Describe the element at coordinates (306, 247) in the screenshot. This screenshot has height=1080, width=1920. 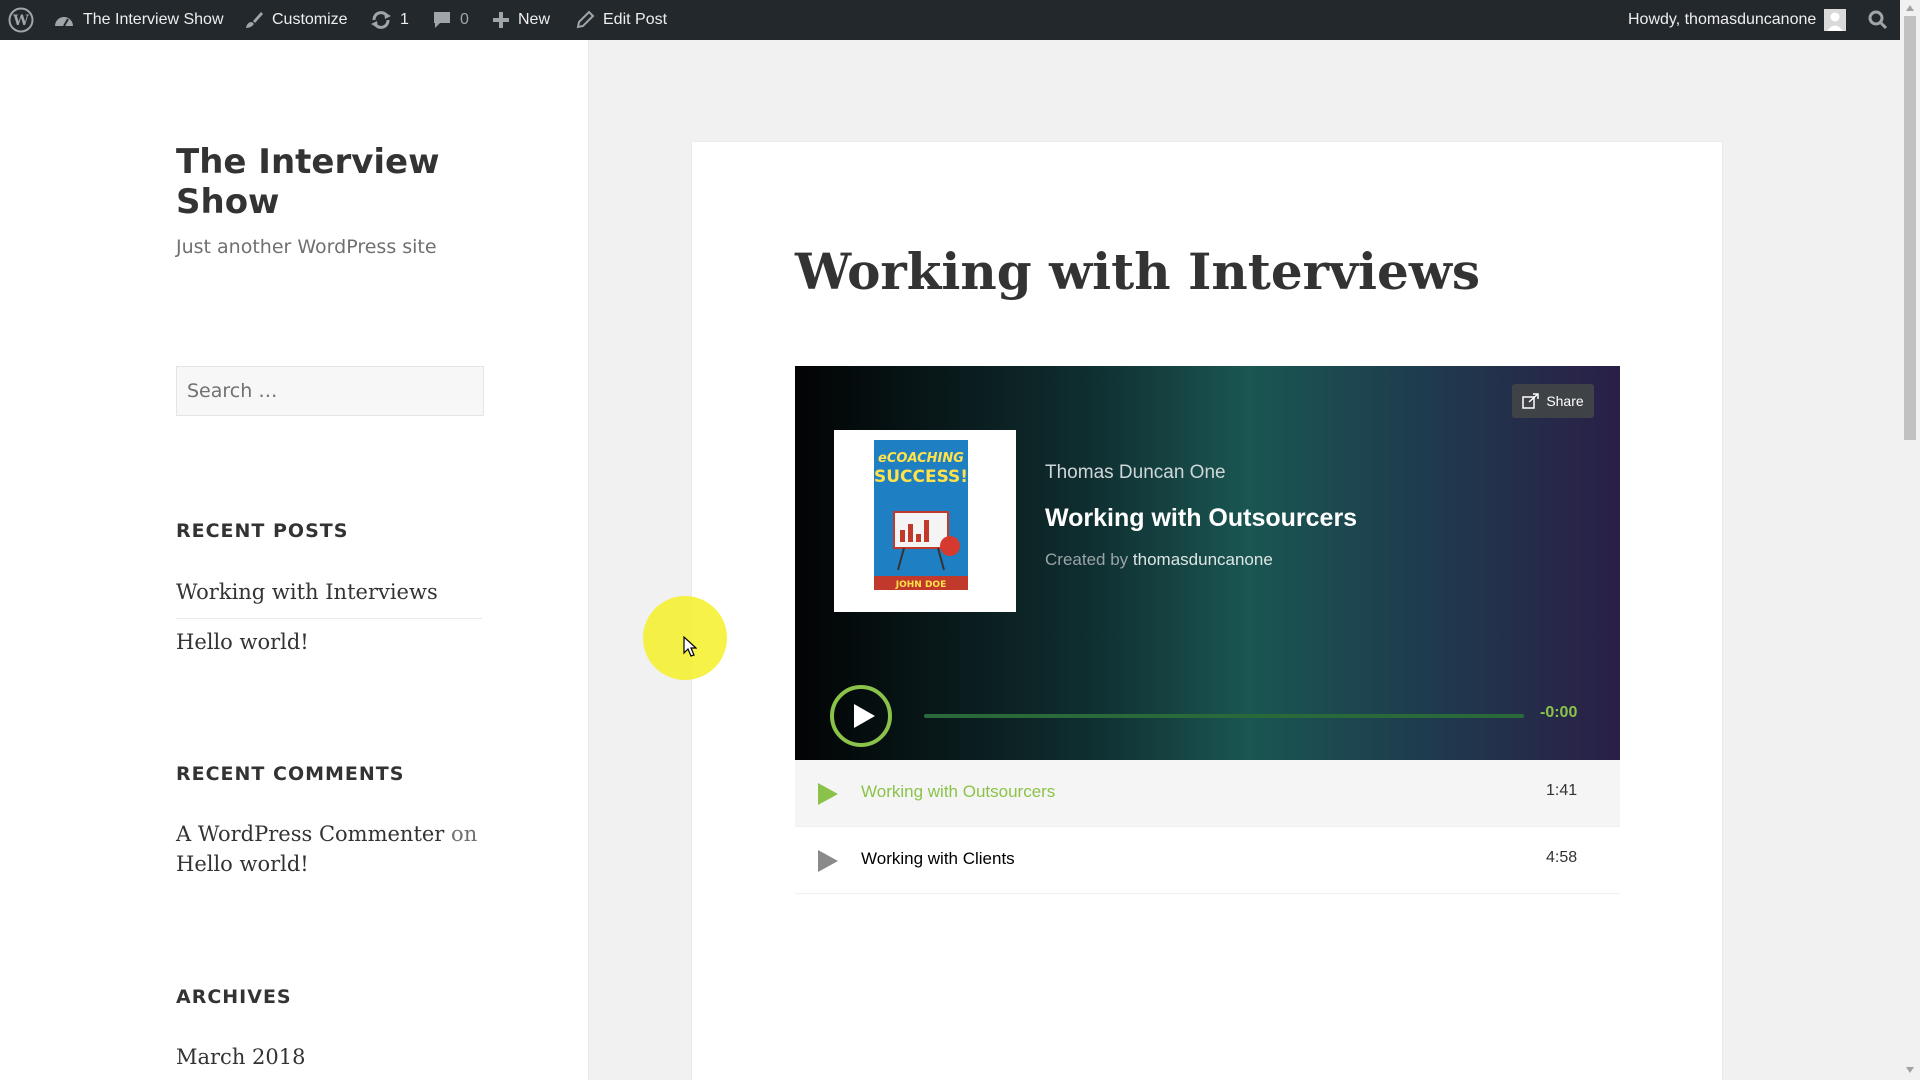
I see `site-tagline: Just another WordPress site` at that location.